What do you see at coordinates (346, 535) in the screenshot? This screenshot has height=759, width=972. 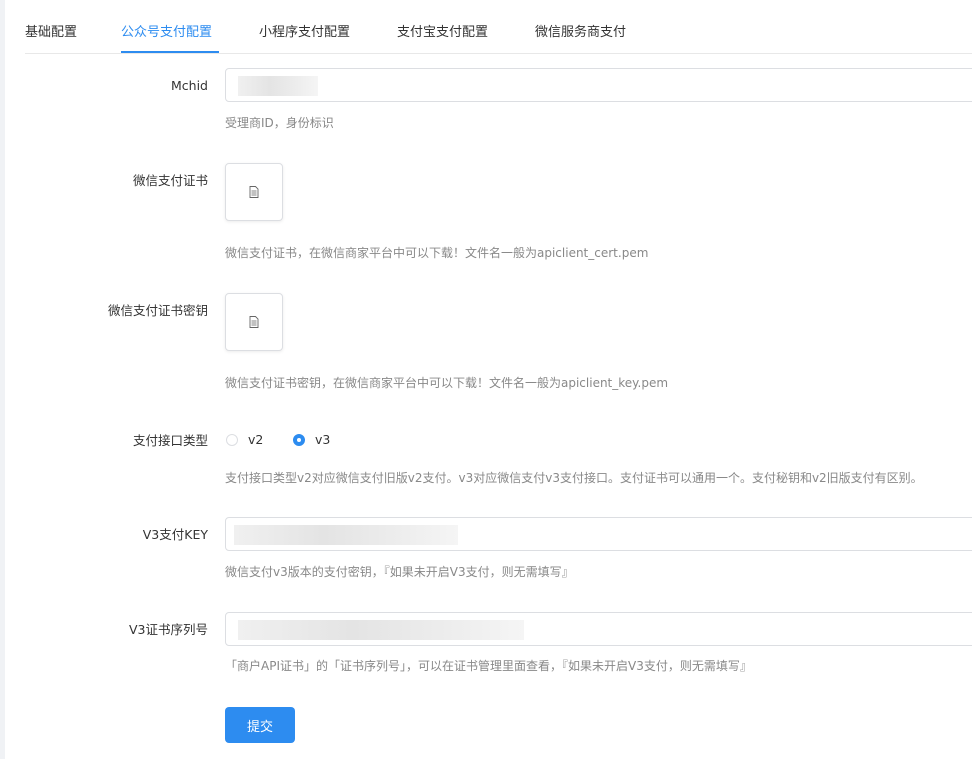 I see `v3-key-redacted-value` at bounding box center [346, 535].